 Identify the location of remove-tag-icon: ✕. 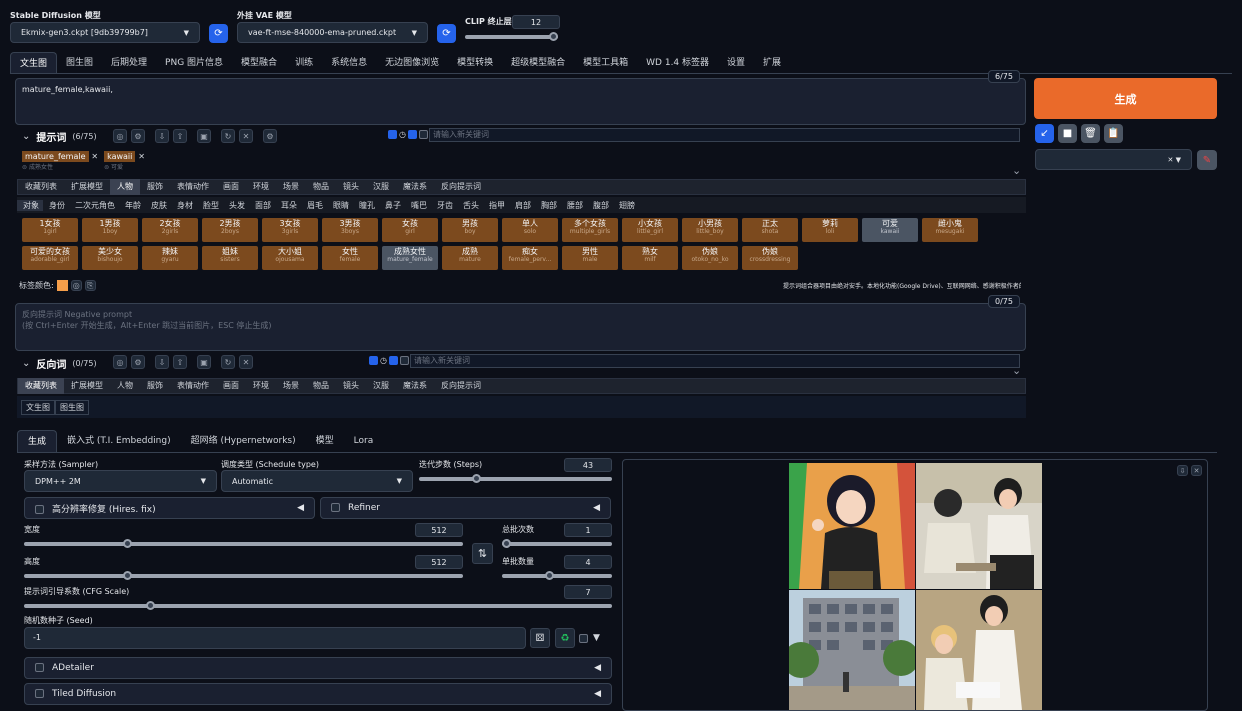
(94, 156).